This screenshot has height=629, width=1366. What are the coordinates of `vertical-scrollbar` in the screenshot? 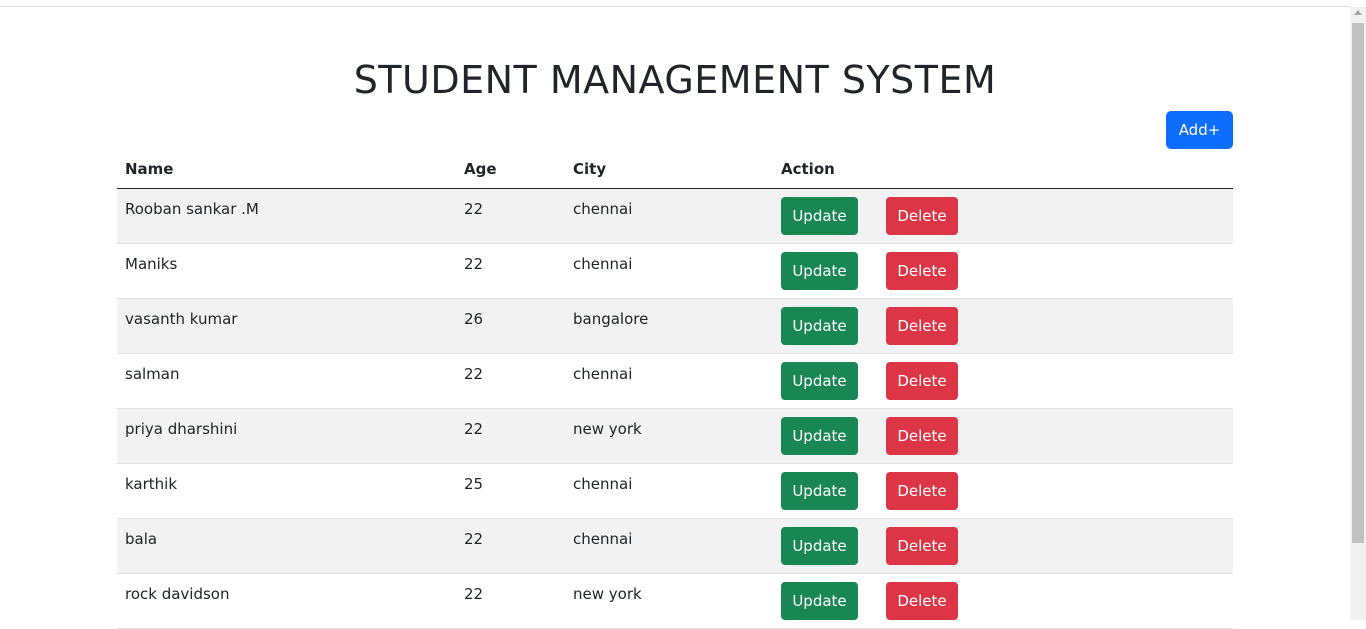 It's located at (1358, 313).